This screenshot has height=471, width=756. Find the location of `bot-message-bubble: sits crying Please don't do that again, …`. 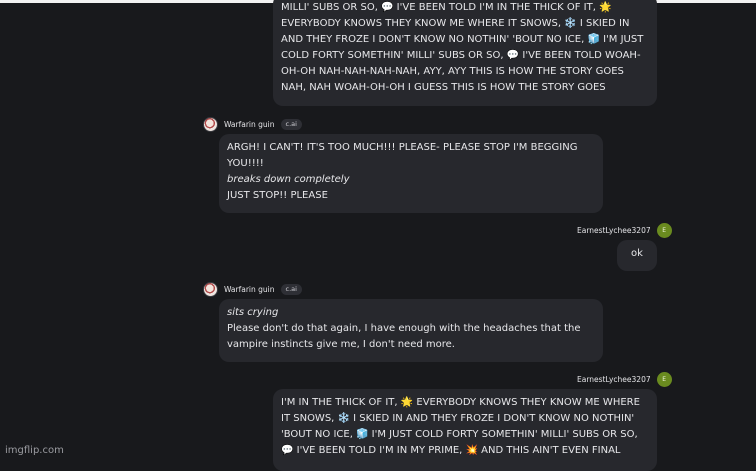

bot-message-bubble: sits crying Please don't do that again, … is located at coordinates (411, 330).